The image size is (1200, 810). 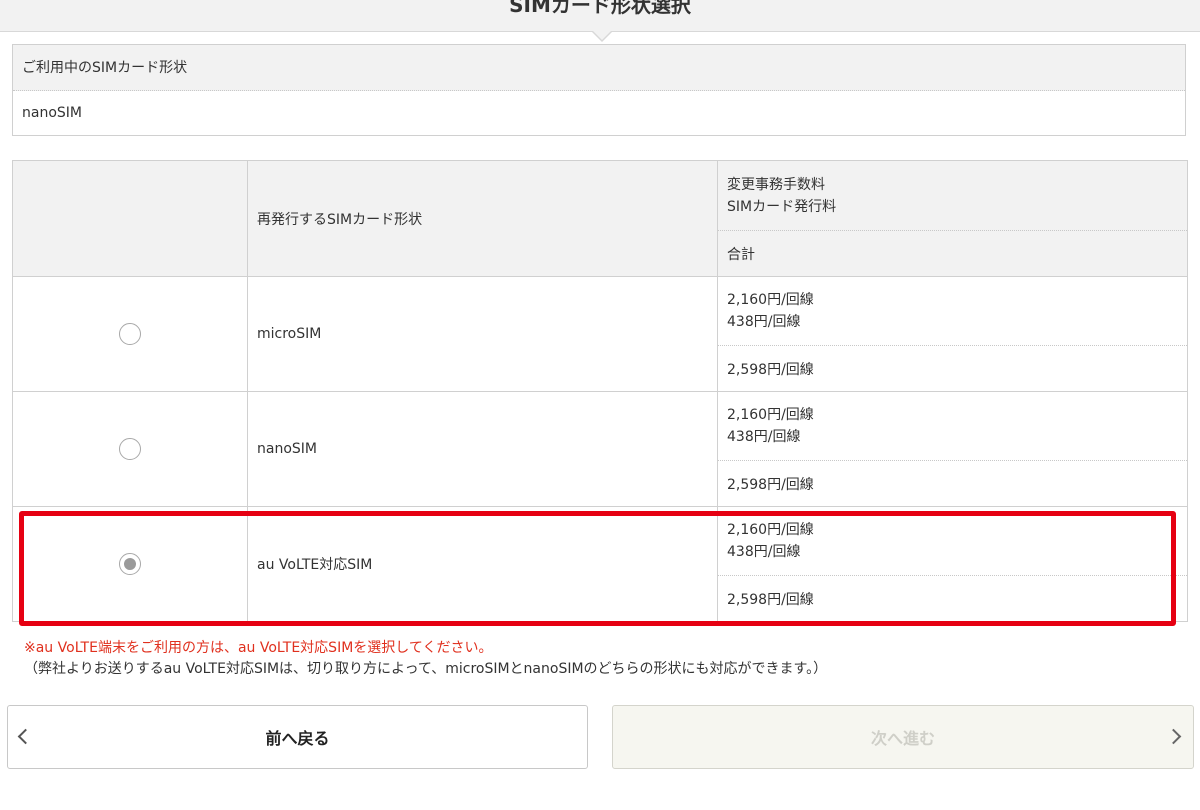 What do you see at coordinates (764, 322) in the screenshot?
I see `fee-issue-microsim: 438円/回線` at bounding box center [764, 322].